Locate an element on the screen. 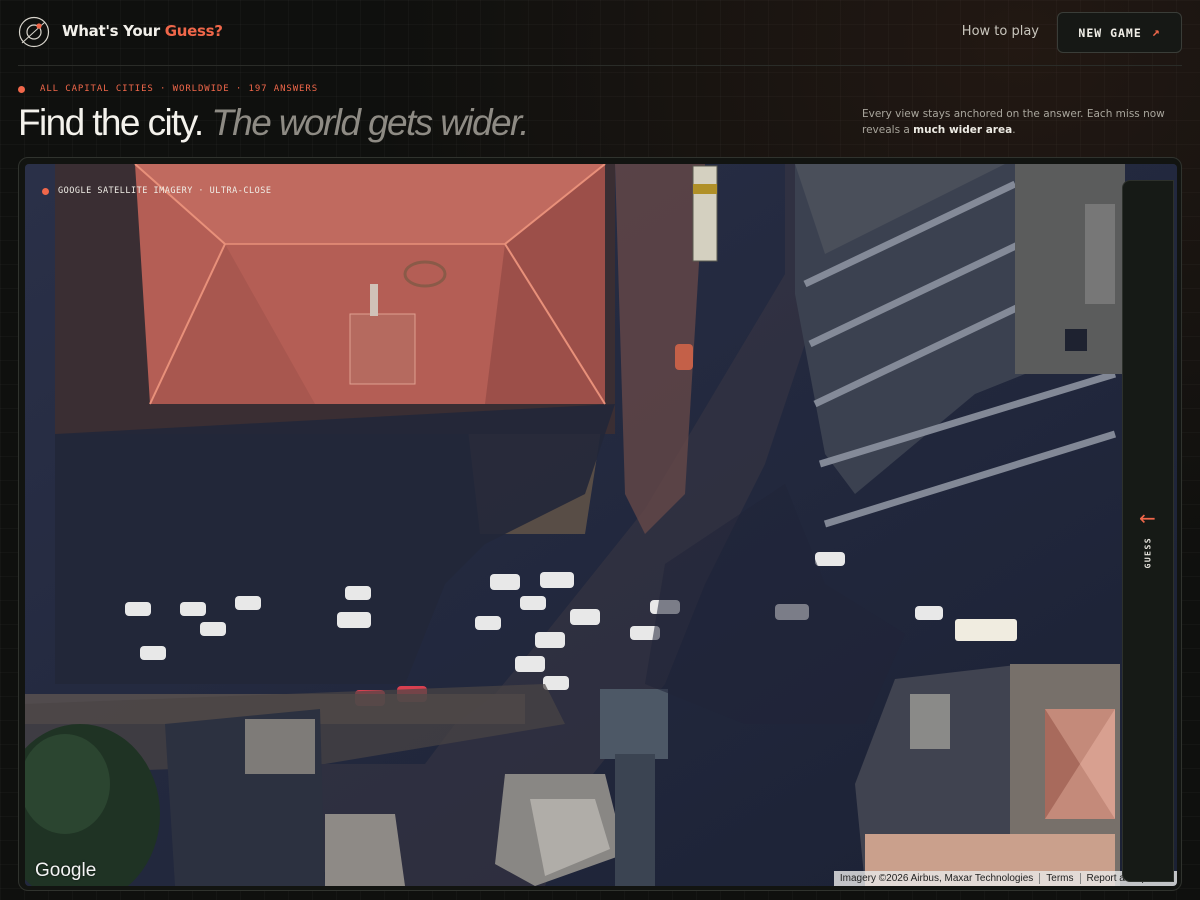 Image resolution: width=1200 pixels, height=900 pixels. compass-logo-icon is located at coordinates (34, 32).